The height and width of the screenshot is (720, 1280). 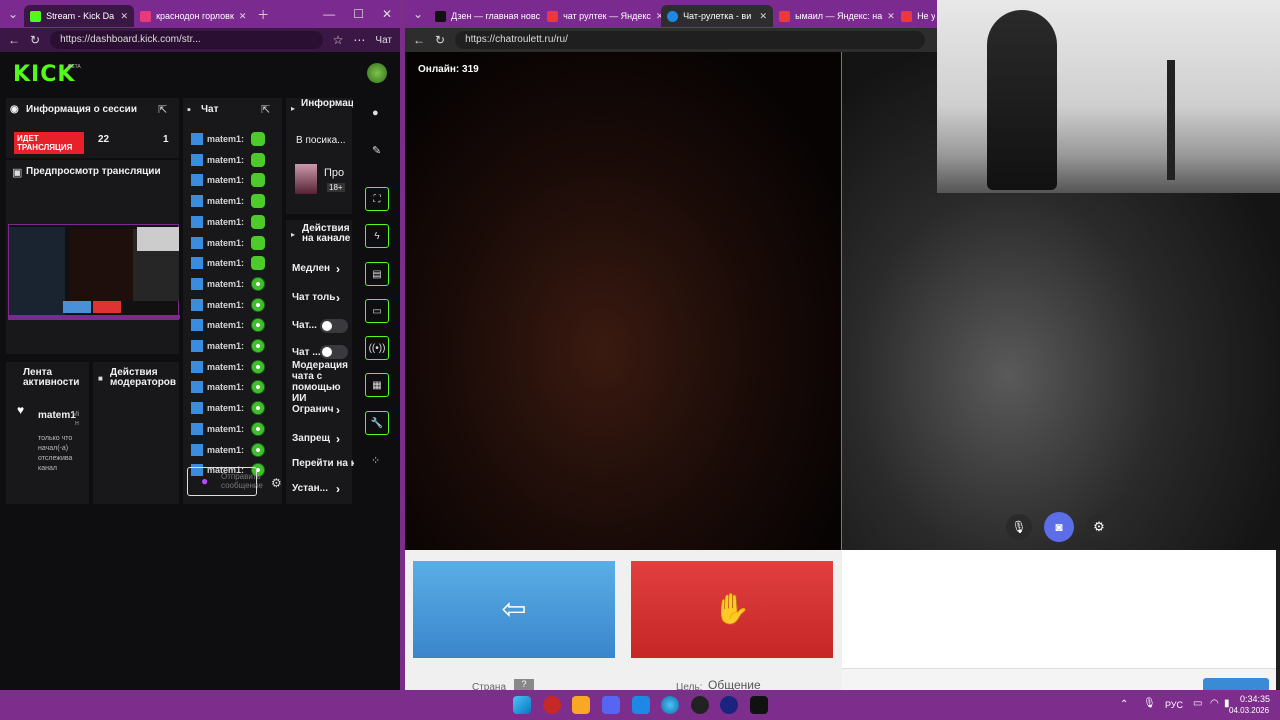 I want to click on chat-bubble-icon: ▭, so click(x=377, y=311).